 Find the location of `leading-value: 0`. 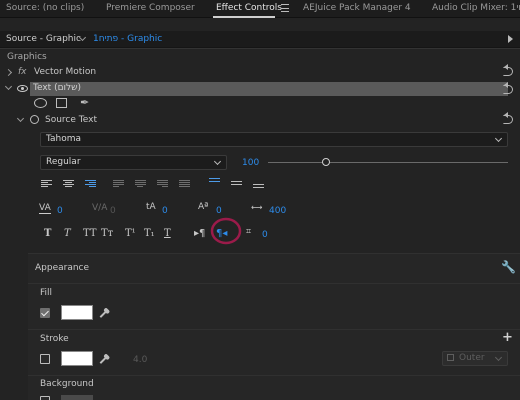

leading-value: 0 is located at coordinates (165, 211).